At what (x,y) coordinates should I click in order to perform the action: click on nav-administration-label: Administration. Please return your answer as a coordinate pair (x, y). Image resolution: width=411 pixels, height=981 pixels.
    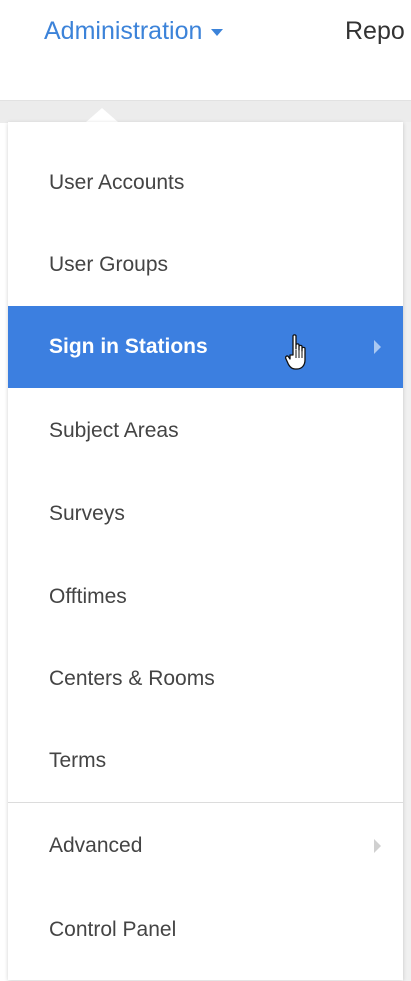
    Looking at the image, I should click on (123, 30).